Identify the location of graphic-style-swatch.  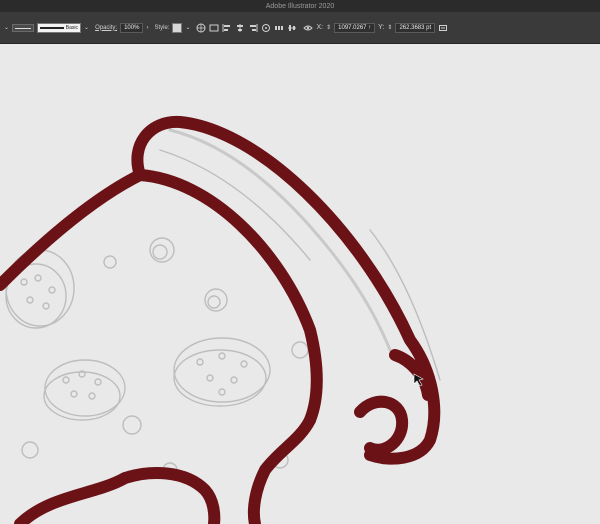
(177, 27).